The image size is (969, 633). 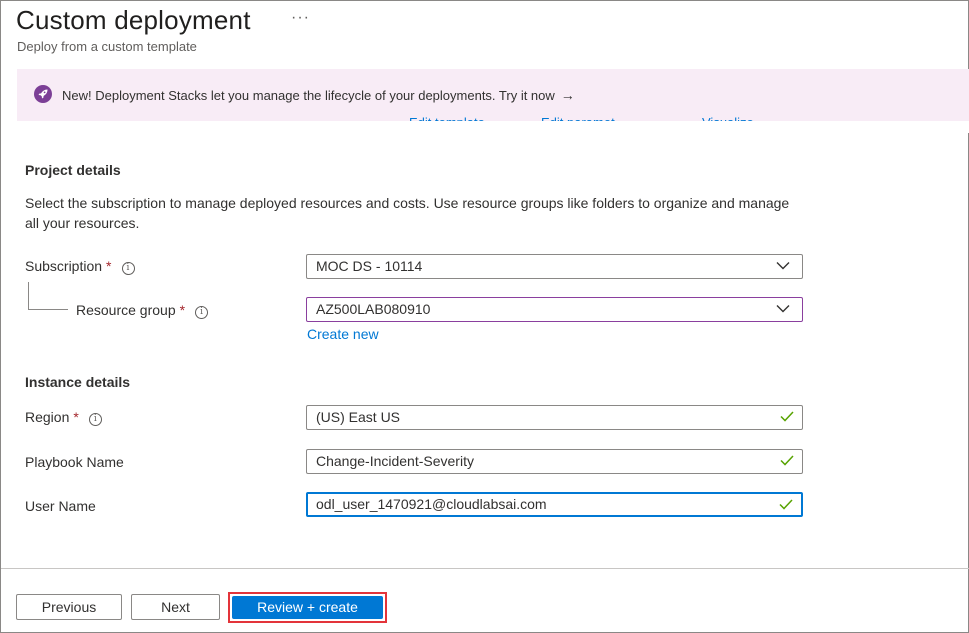 I want to click on next-button: Next, so click(x=175, y=607).